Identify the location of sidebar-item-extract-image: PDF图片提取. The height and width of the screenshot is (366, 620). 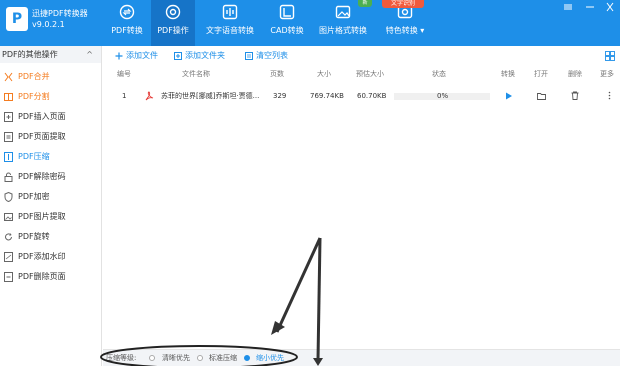
(50, 217).